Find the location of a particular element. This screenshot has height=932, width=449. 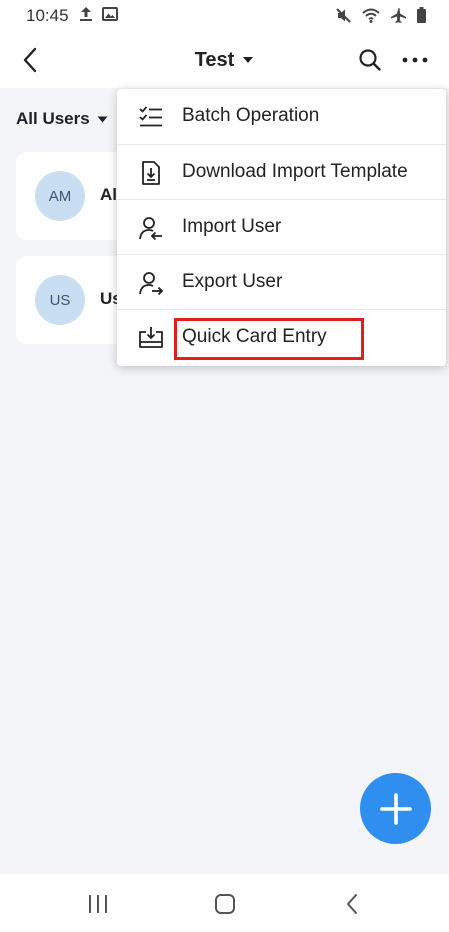

user-name: Al is located at coordinates (108, 194).